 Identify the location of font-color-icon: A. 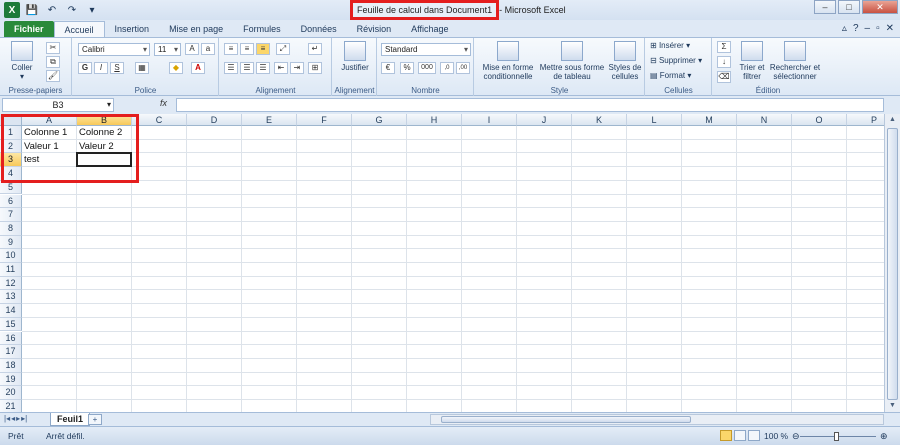
(198, 68).